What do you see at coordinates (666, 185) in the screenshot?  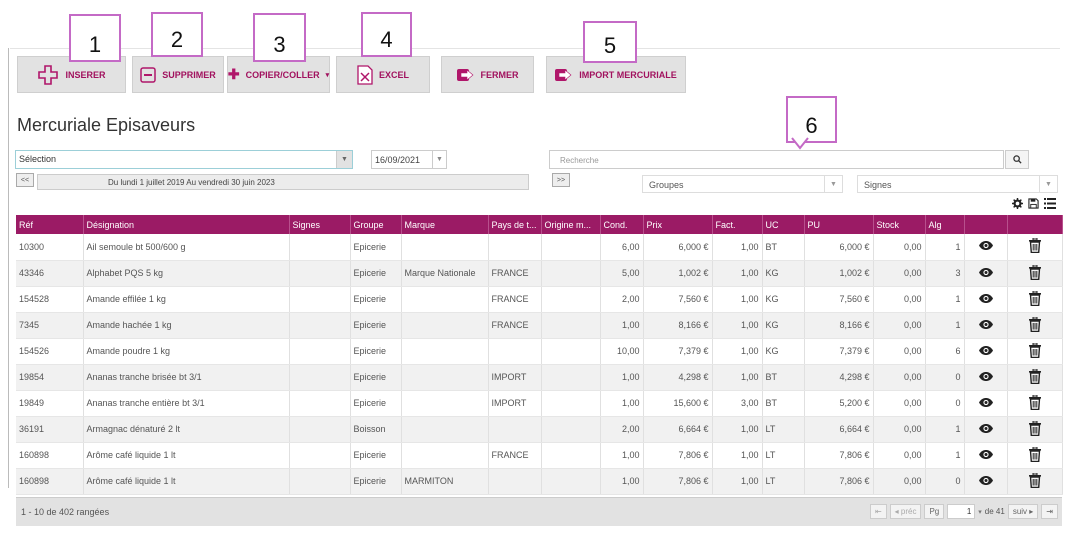 I see `groups-value: Groupes` at bounding box center [666, 185].